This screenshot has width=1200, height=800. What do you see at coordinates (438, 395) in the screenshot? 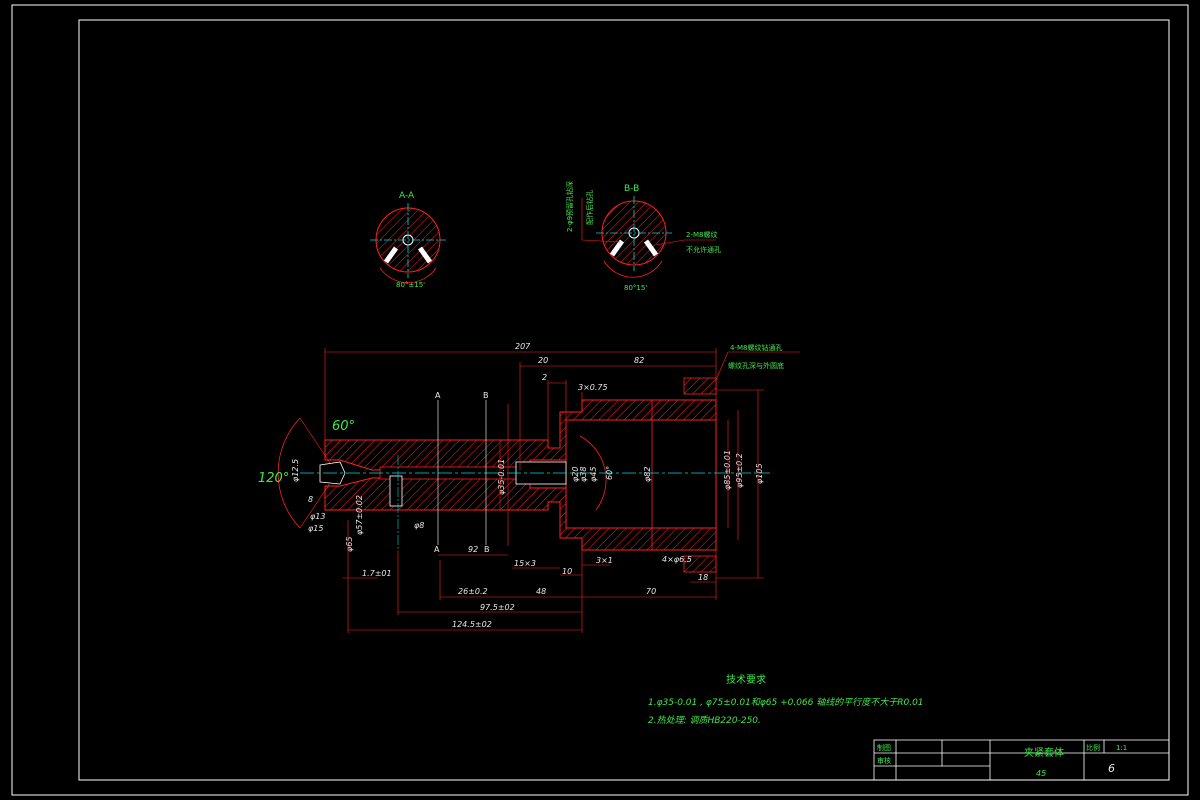
I see `cut-a-top: A` at bounding box center [438, 395].